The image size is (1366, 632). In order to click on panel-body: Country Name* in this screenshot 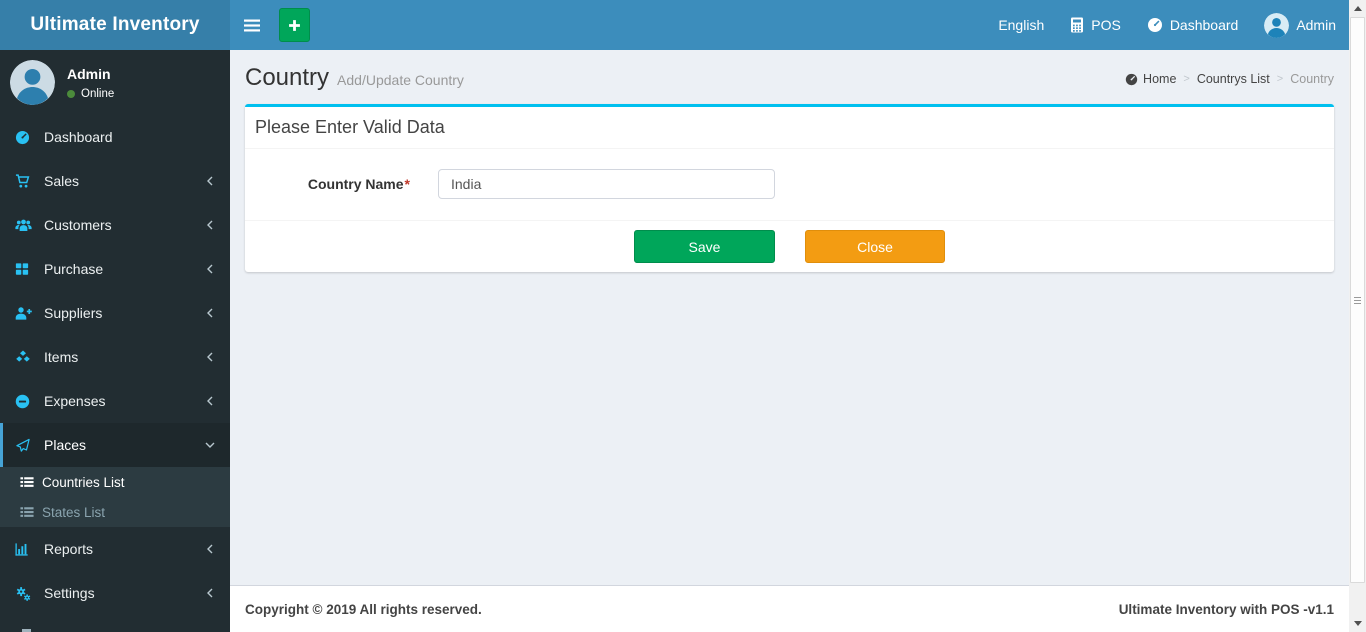, I will do `click(789, 184)`.